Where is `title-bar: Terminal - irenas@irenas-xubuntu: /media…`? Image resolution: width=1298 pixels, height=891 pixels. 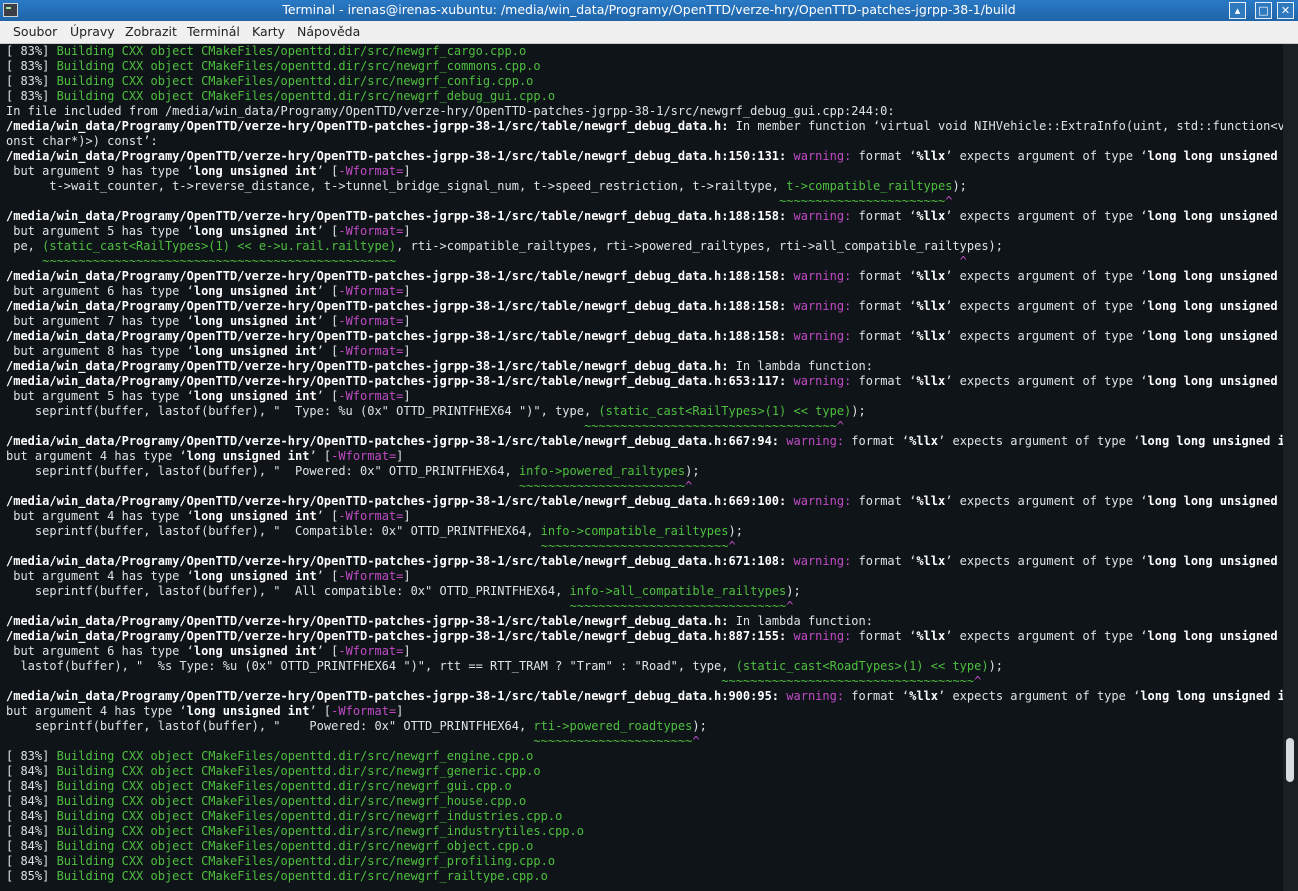 title-bar: Terminal - irenas@irenas-xubuntu: /media… is located at coordinates (649, 10).